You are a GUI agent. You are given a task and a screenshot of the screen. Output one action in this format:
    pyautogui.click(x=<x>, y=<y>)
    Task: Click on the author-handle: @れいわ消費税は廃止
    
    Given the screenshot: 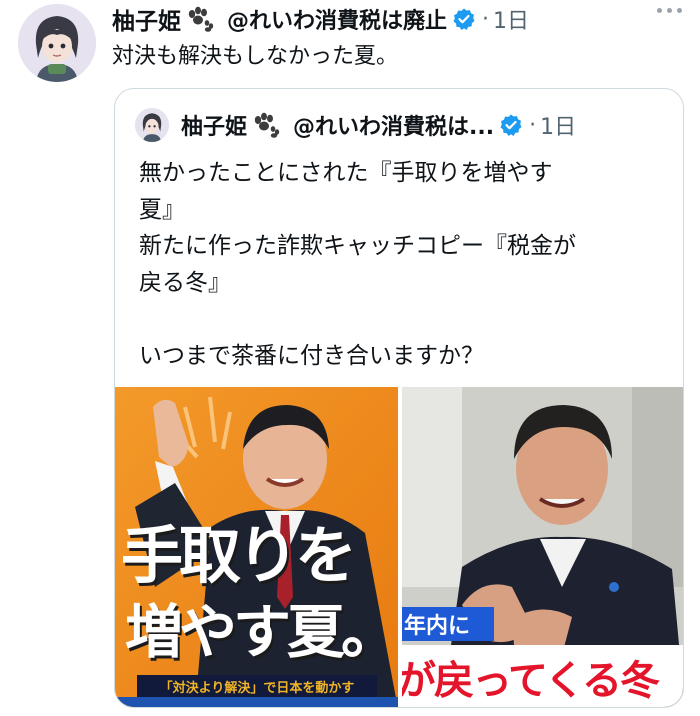 What is the action you would take?
    pyautogui.click(x=337, y=19)
    